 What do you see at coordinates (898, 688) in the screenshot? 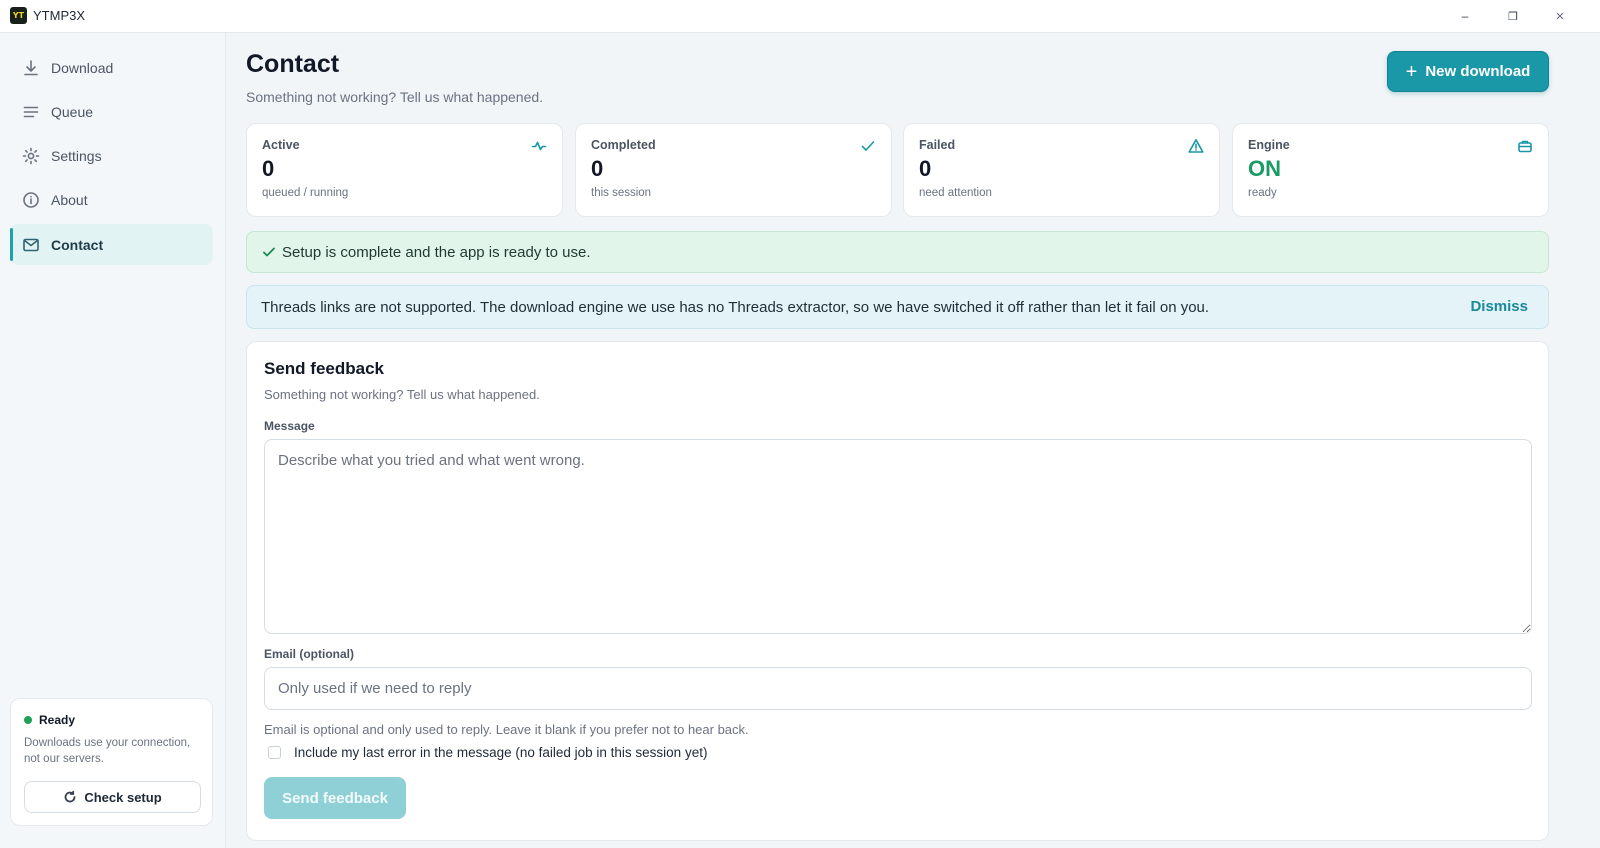
I see `email-input` at bounding box center [898, 688].